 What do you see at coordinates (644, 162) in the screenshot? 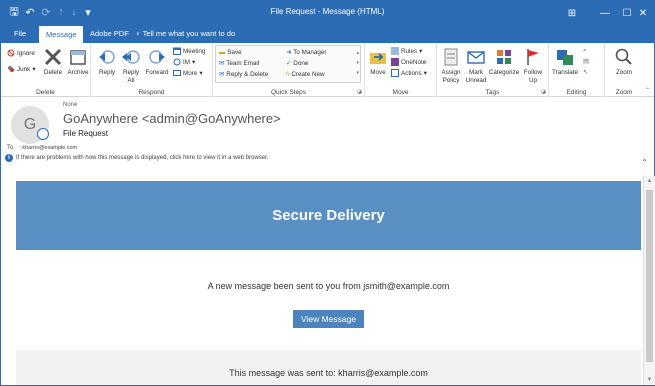
I see `collapse-header-icon: ⌃` at bounding box center [644, 162].